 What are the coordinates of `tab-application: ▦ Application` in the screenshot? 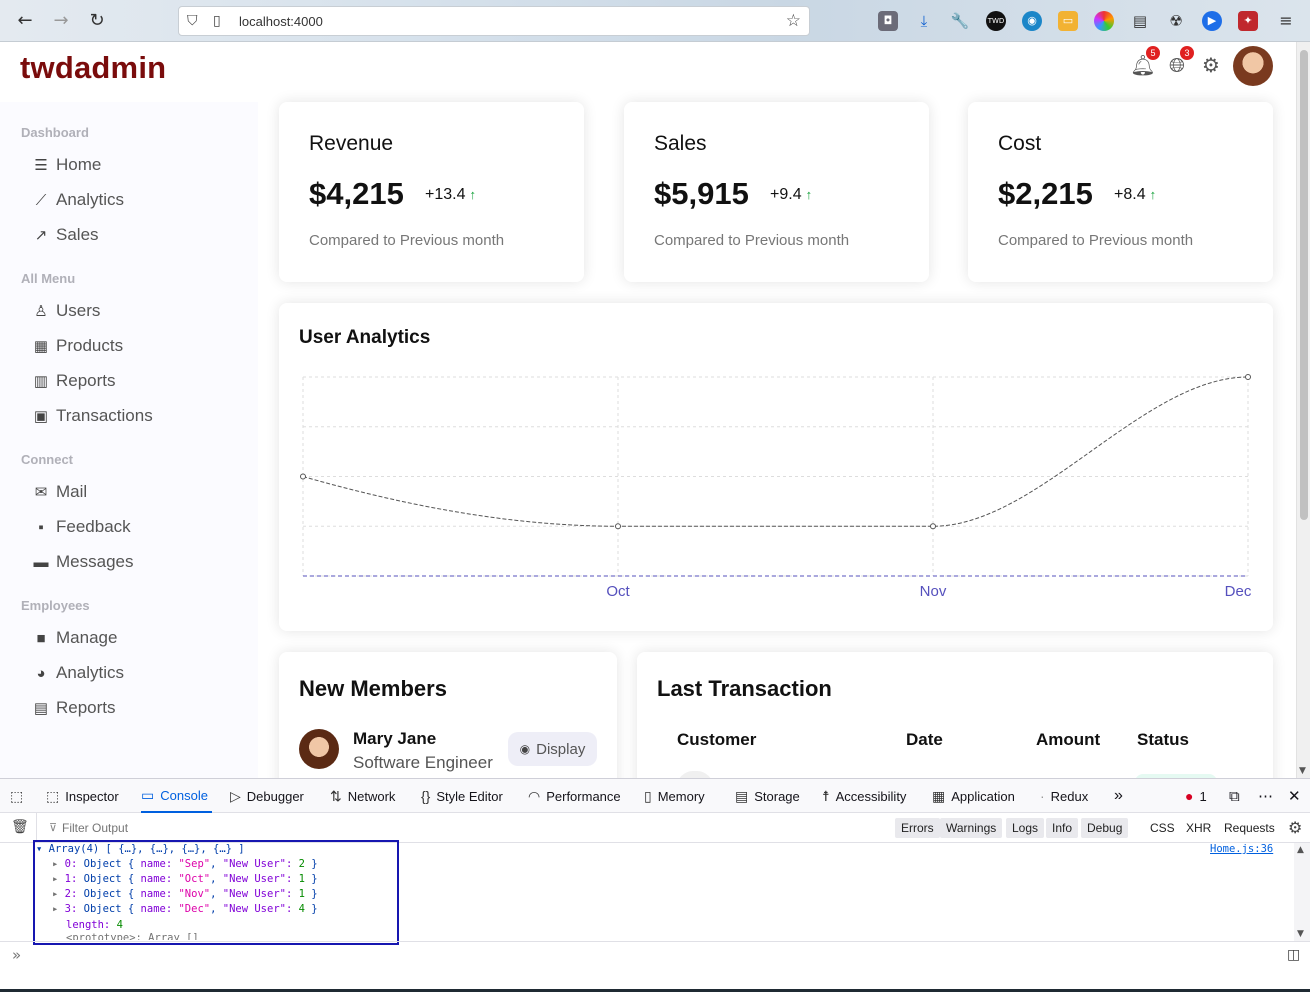 It's located at (973, 796).